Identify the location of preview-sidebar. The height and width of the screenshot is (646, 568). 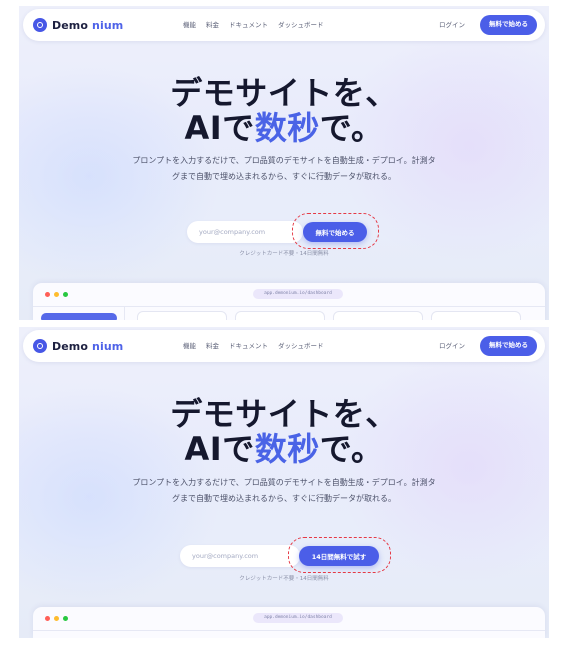
(79, 313).